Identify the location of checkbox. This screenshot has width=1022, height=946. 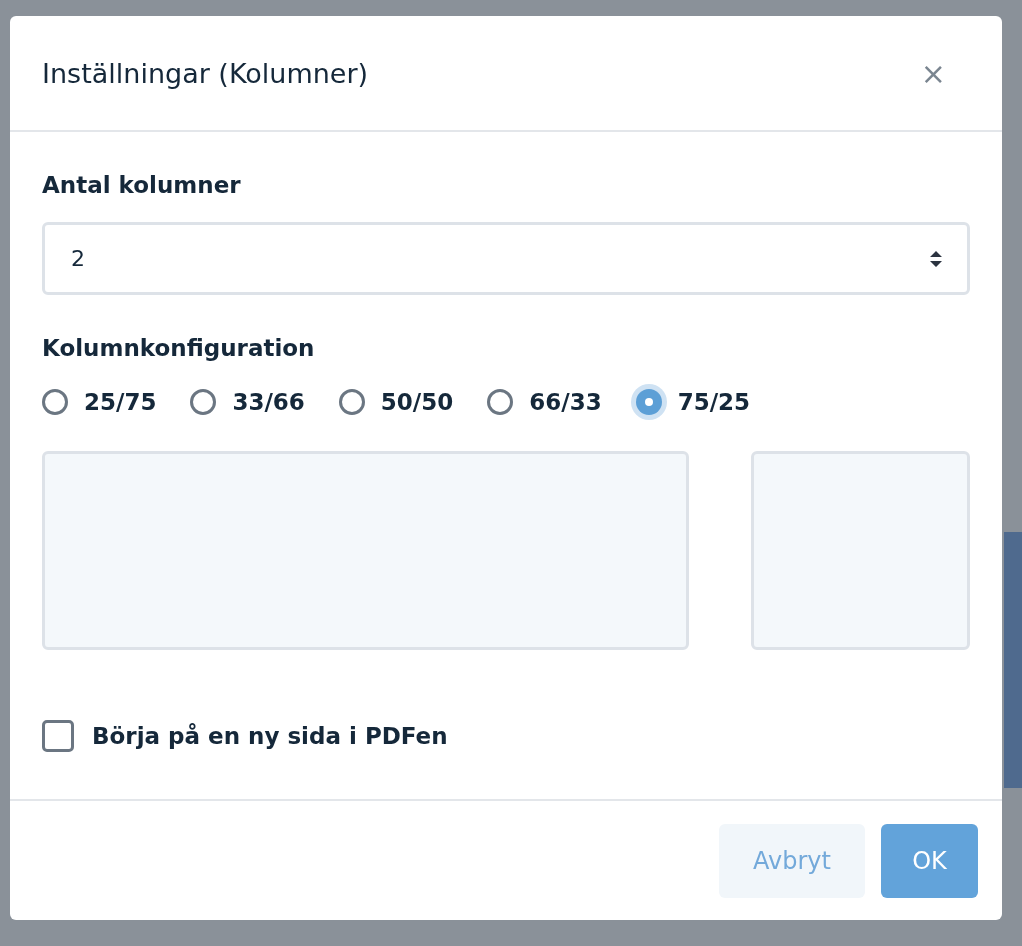
(58, 736).